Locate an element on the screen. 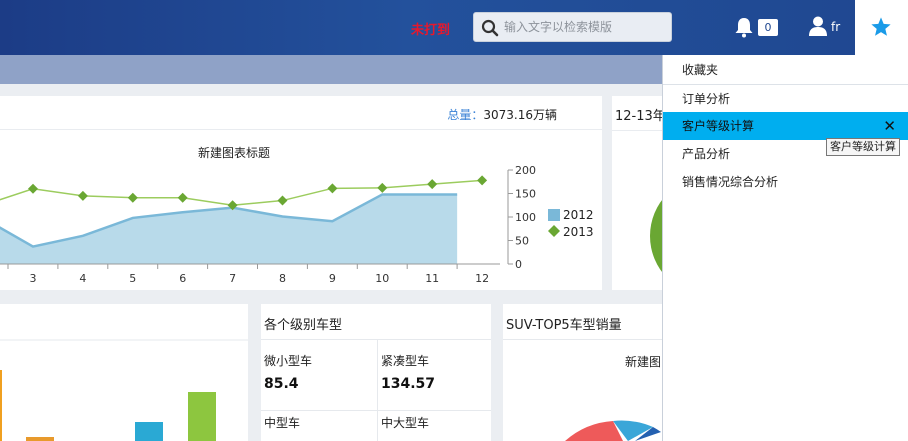 The image size is (908, 441). star-icon is located at coordinates (881, 26).